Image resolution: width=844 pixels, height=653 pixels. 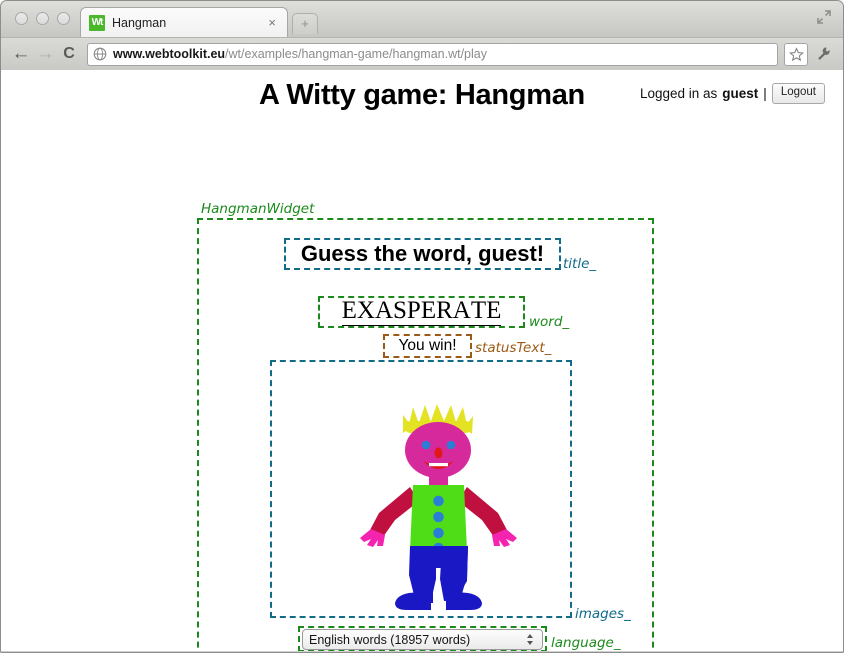 What do you see at coordinates (413, 311) in the screenshot?
I see `word-letter: P` at bounding box center [413, 311].